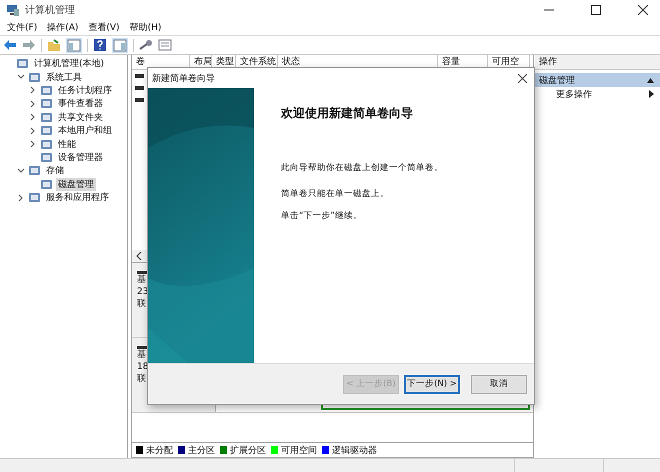 This screenshot has width=660, height=472. What do you see at coordinates (597, 80) in the screenshot?
I see `actions-section: 磁盘管理` at bounding box center [597, 80].